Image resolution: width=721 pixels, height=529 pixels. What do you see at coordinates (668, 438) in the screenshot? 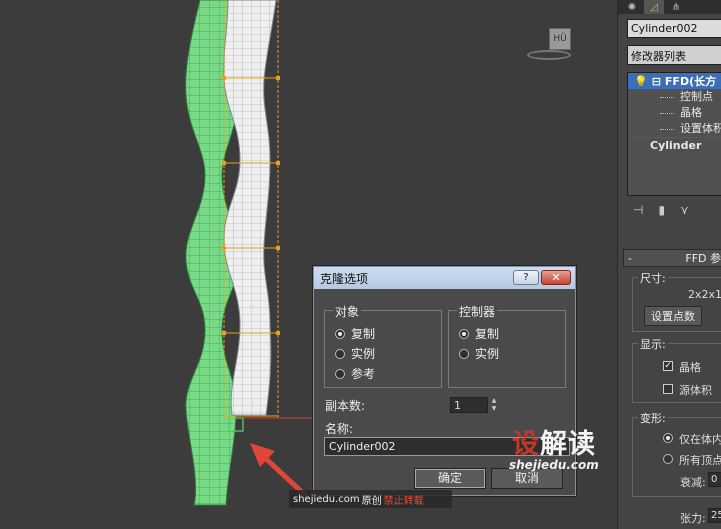
I see `only-in-volume-radio` at bounding box center [668, 438].